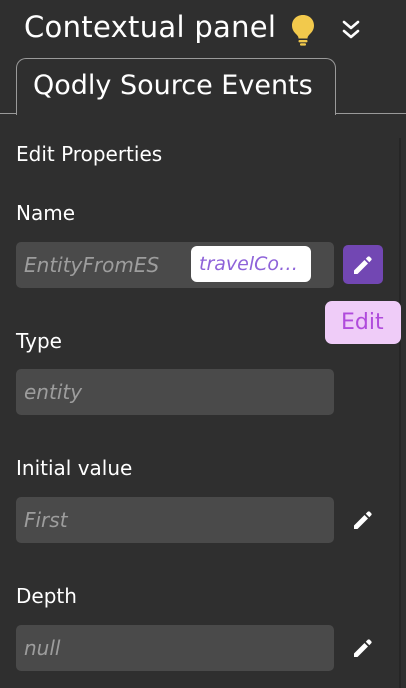 The image size is (406, 688). What do you see at coordinates (89, 154) in the screenshot?
I see `section-title: Edit Properties` at bounding box center [89, 154].